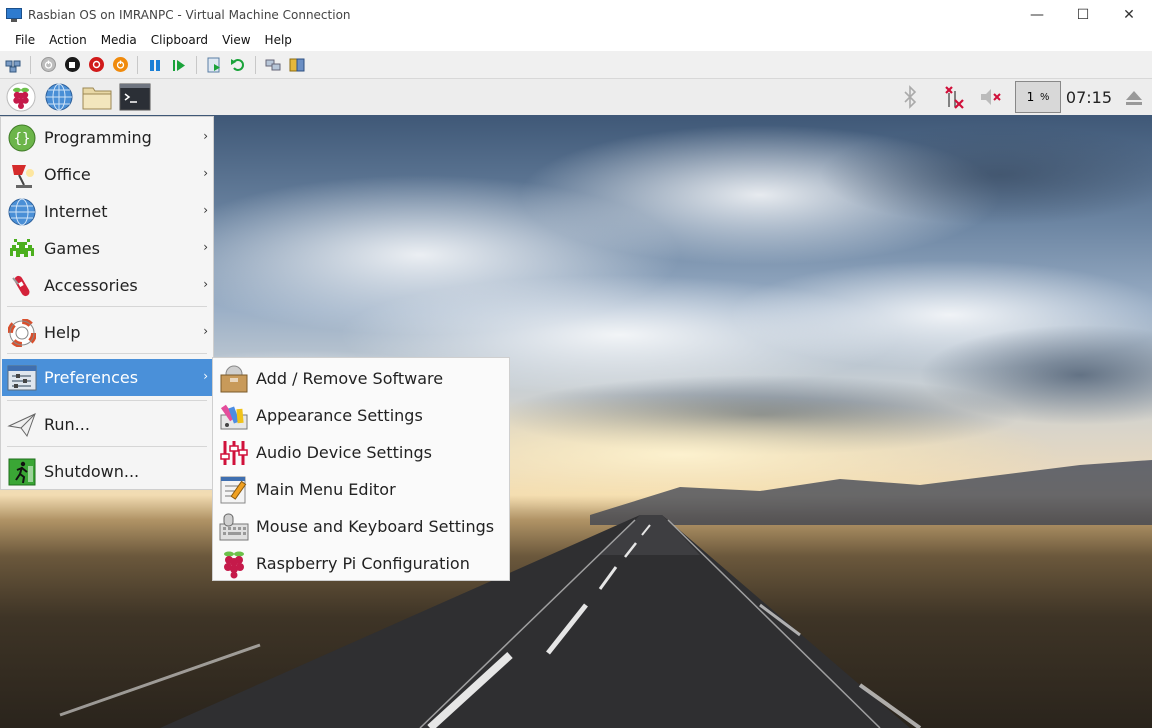 This screenshot has height=728, width=1152. What do you see at coordinates (238, 65) in the screenshot?
I see `revert-icon` at bounding box center [238, 65].